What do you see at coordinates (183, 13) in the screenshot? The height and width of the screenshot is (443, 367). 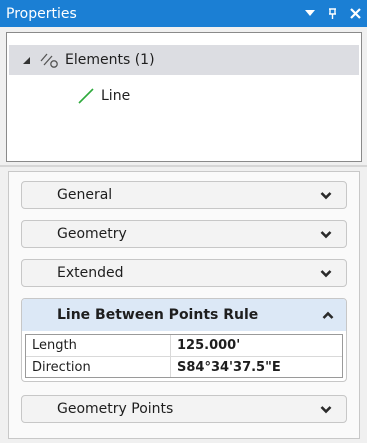 I see `properties-titlebar: Properties` at bounding box center [183, 13].